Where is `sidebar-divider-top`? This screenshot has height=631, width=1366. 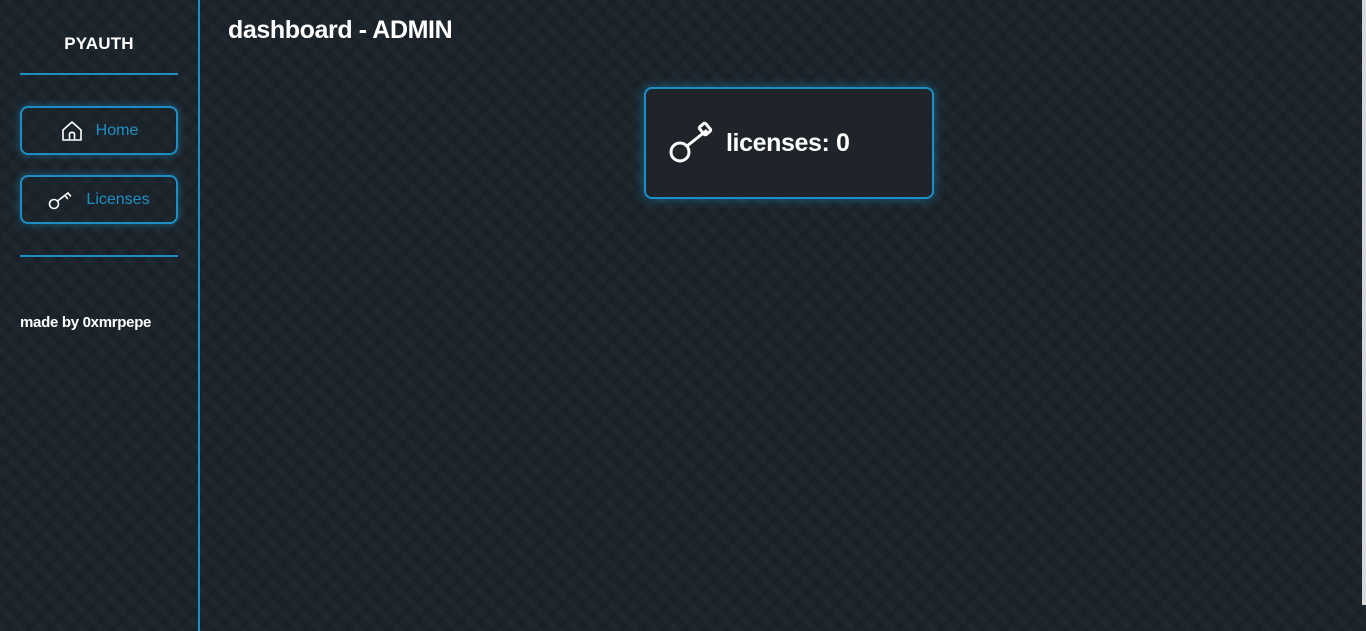 sidebar-divider-top is located at coordinates (99, 74).